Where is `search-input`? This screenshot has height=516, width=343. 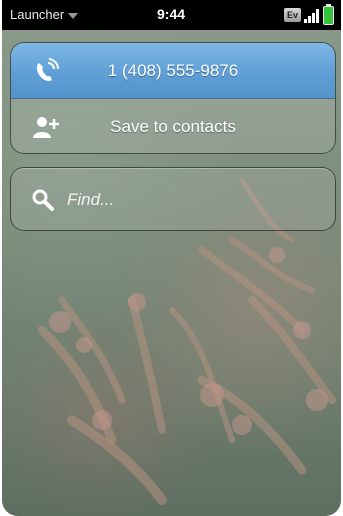 search-input is located at coordinates (192, 200).